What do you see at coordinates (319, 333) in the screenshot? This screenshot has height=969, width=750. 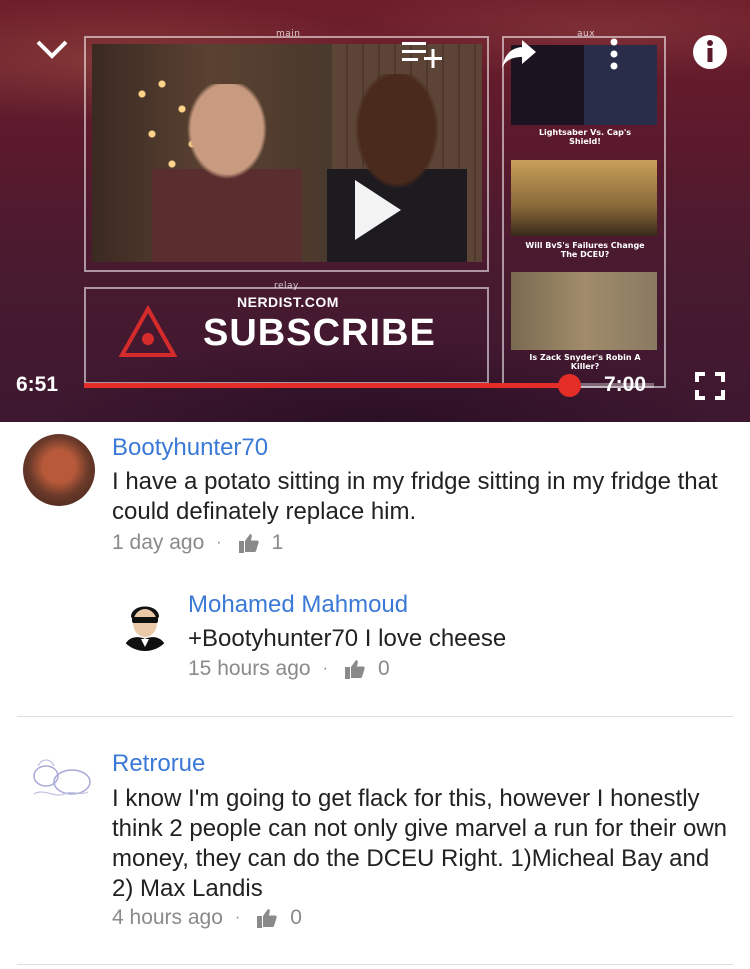 I see `subscribe-button: SUBSCRIBE` at bounding box center [319, 333].